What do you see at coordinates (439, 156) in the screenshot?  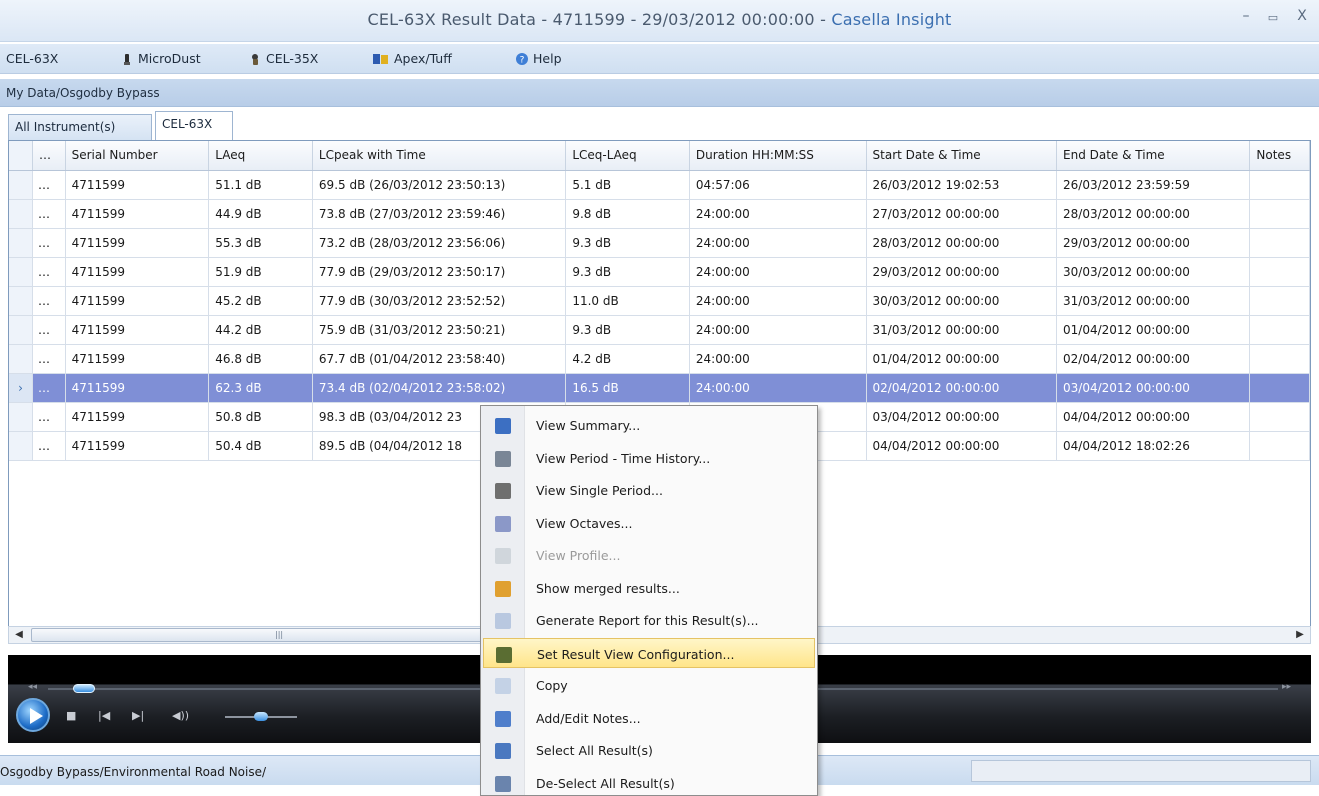 I see `column-header-lcpeak: LCpeak with Time` at bounding box center [439, 156].